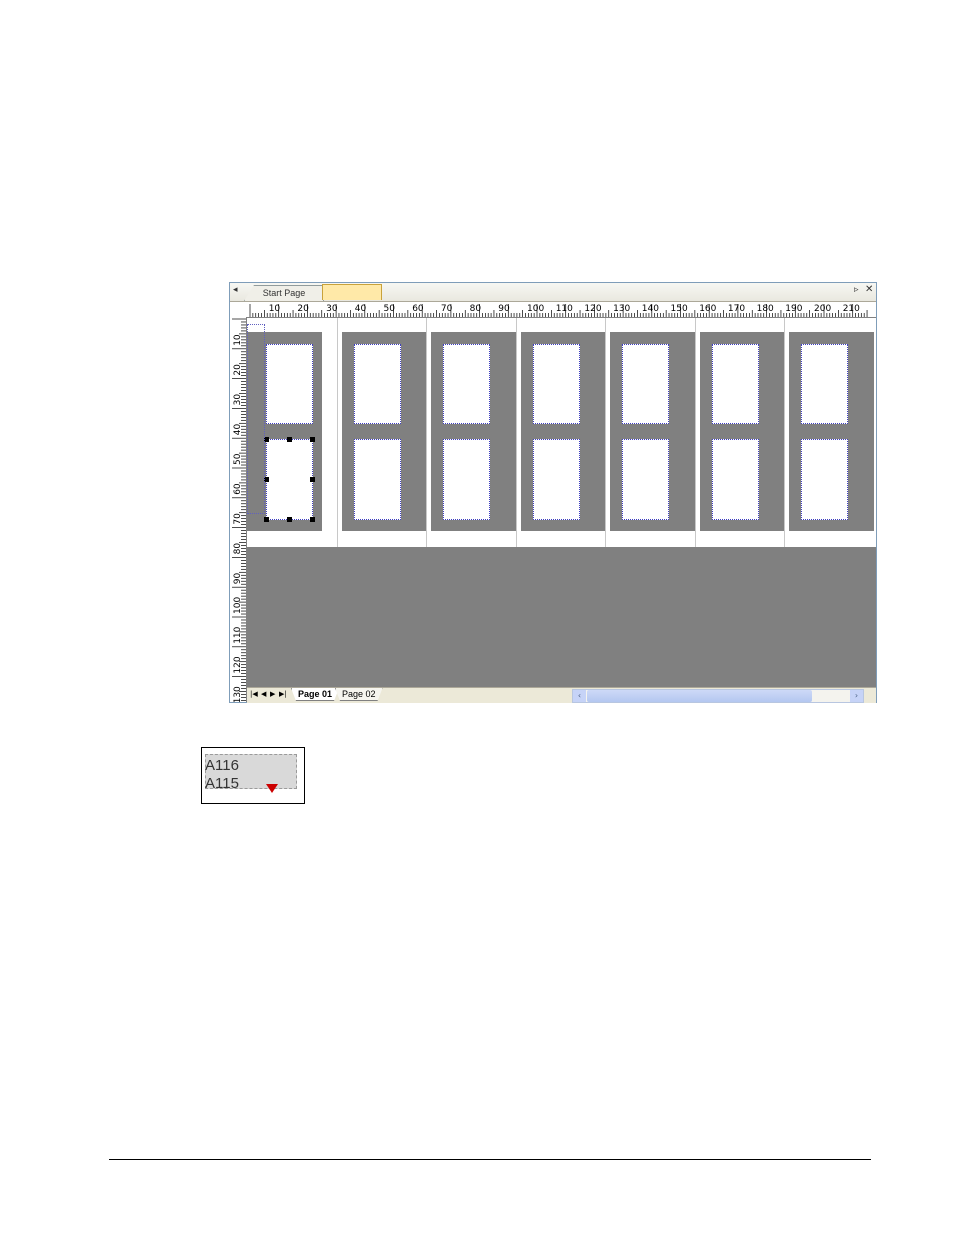 The image size is (954, 1235). What do you see at coordinates (869, 289) in the screenshot?
I see `close-icon: ✕` at bounding box center [869, 289].